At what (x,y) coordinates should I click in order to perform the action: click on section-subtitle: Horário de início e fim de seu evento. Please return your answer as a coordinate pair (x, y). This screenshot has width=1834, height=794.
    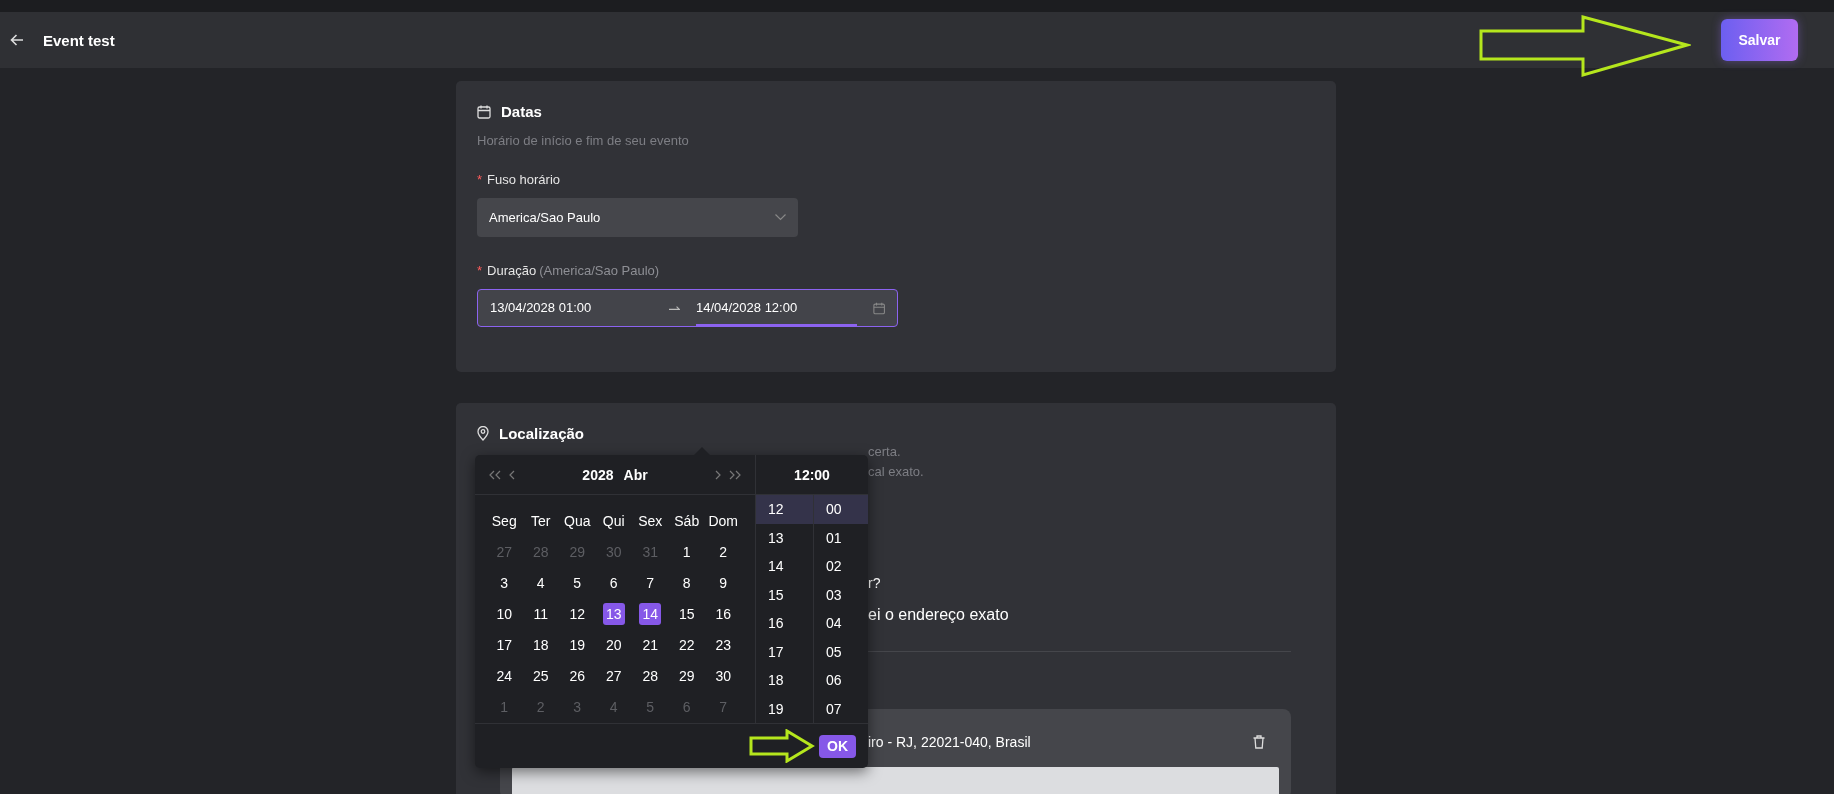
    Looking at the image, I should click on (583, 140).